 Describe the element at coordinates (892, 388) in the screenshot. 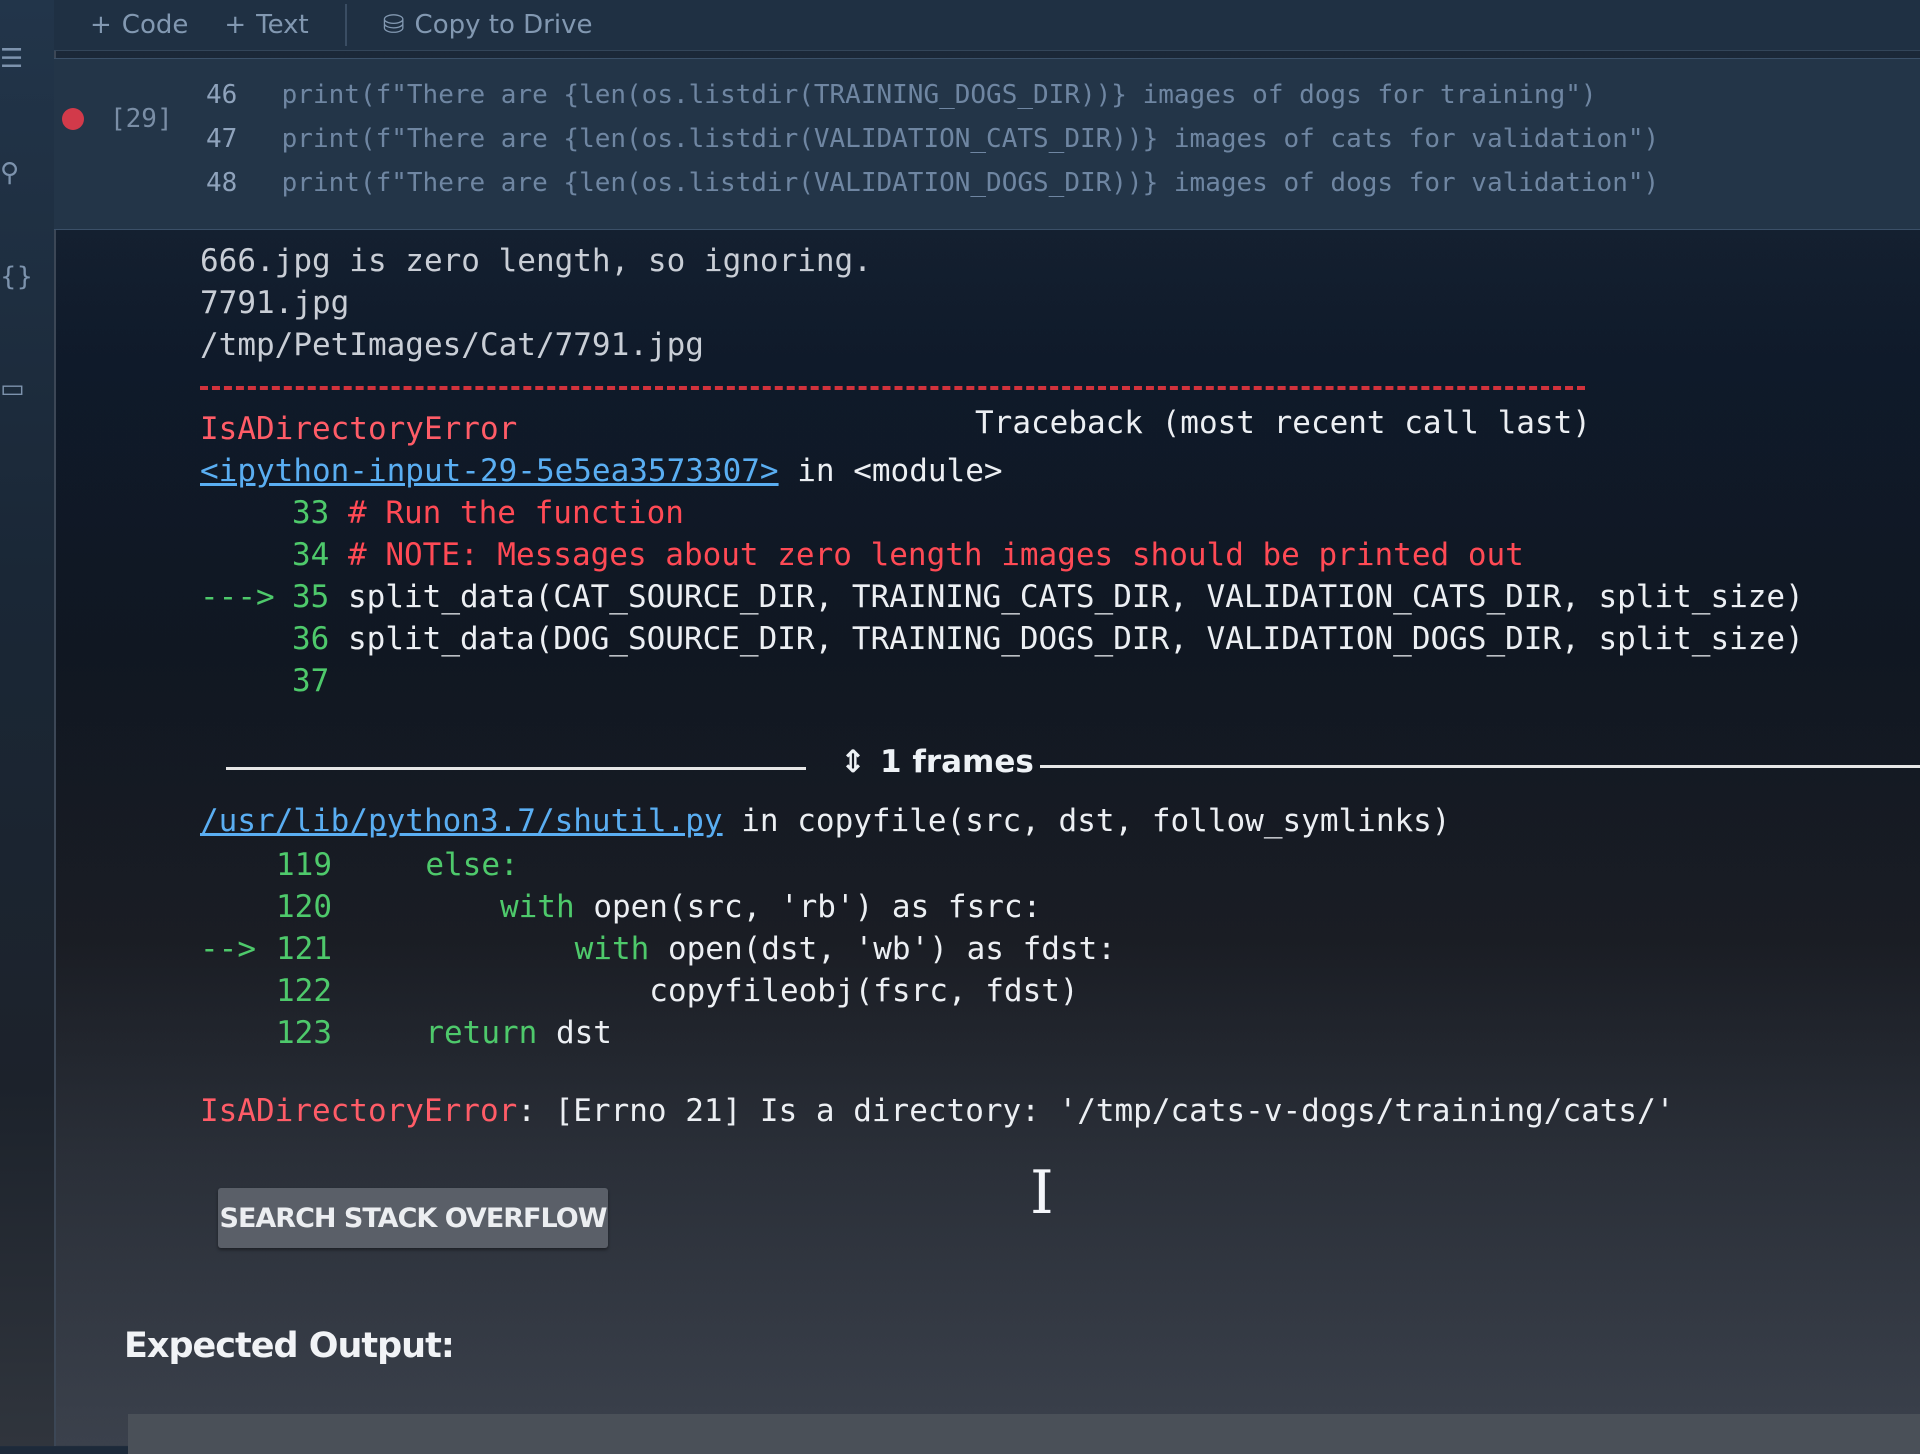

I see `traceback-separator` at that location.